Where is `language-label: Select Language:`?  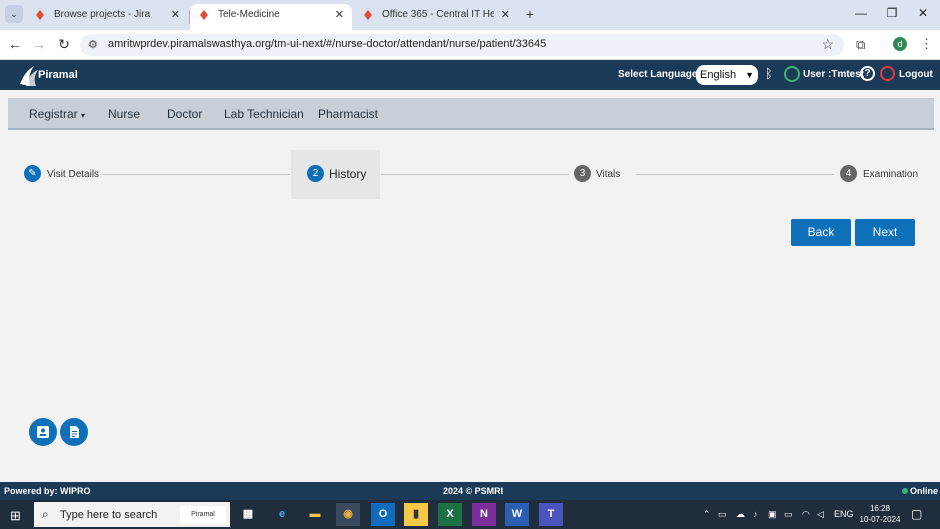 language-label: Select Language: is located at coordinates (659, 74).